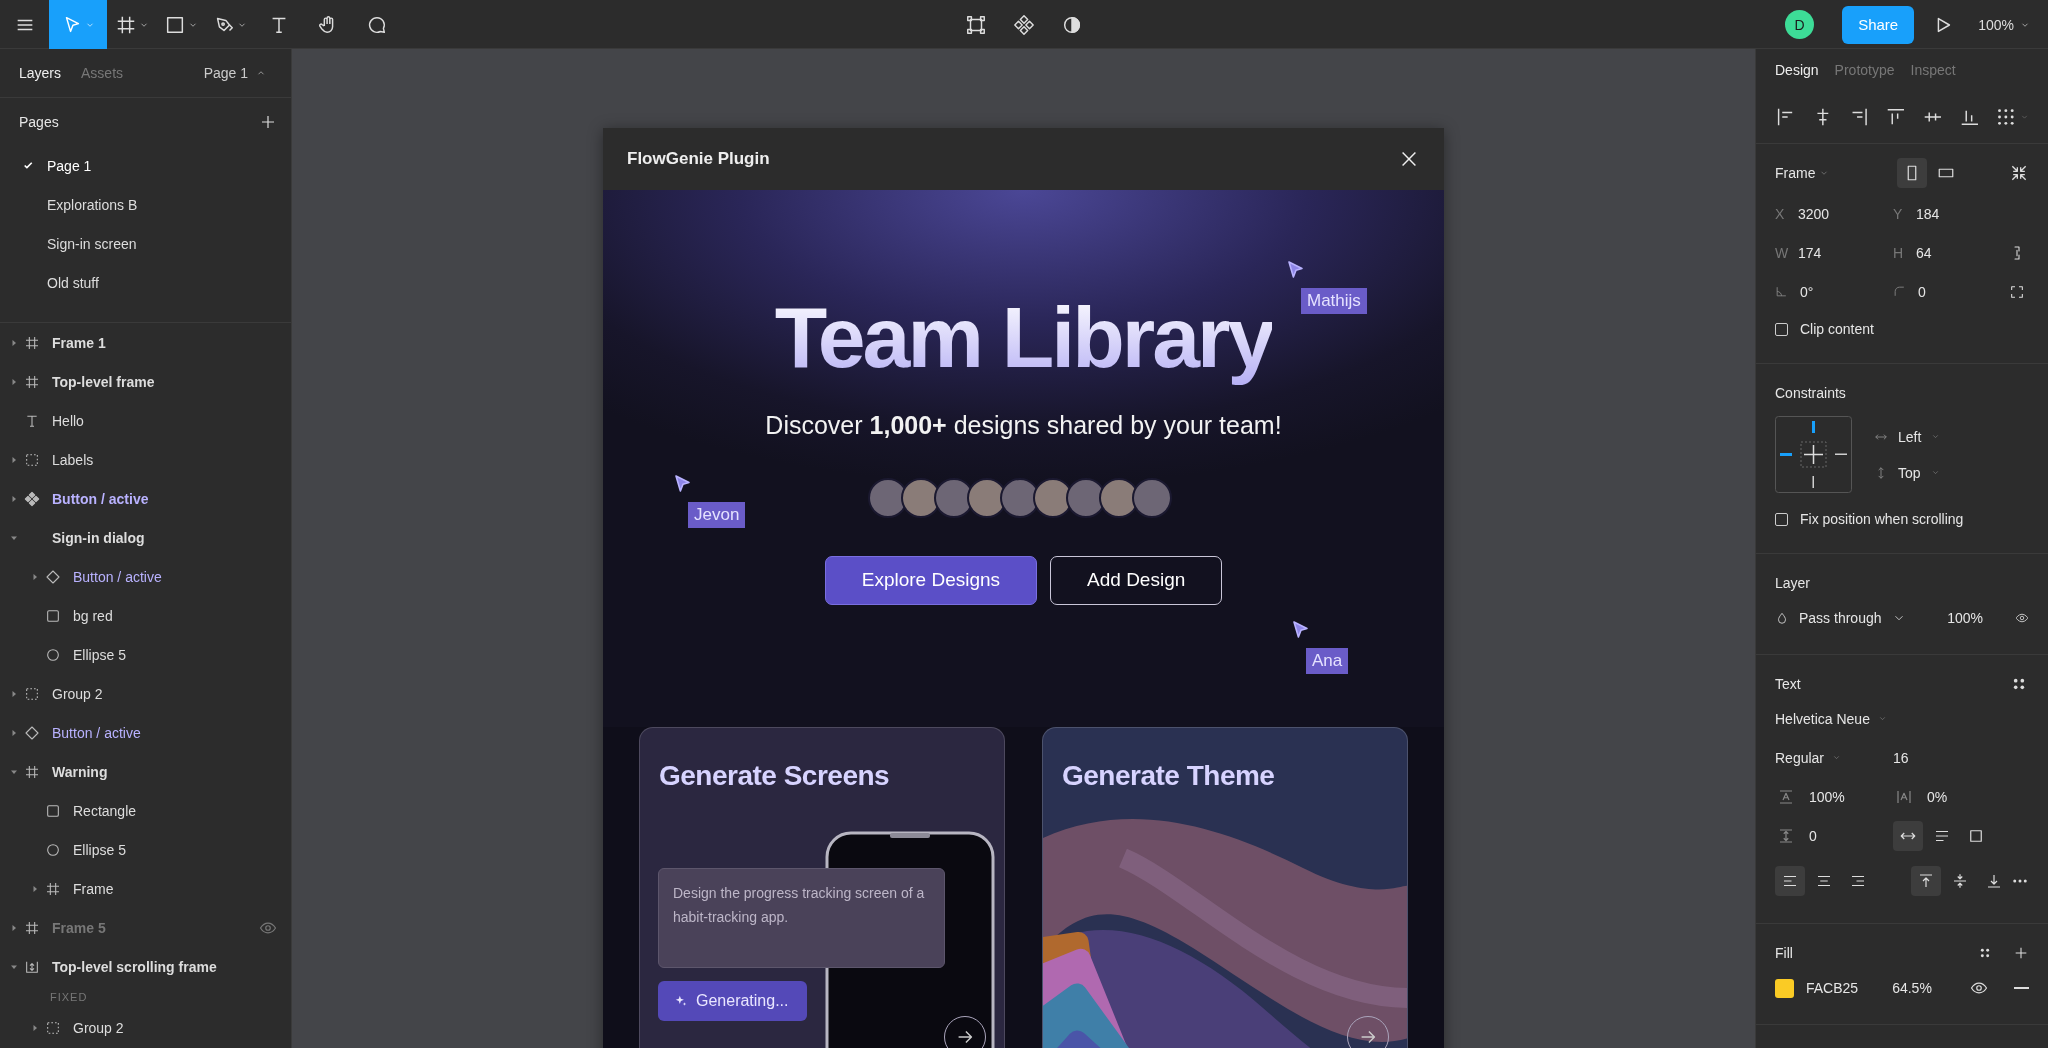 This screenshot has height=1048, width=2048. What do you see at coordinates (268, 122) in the screenshot?
I see `plus-icon` at bounding box center [268, 122].